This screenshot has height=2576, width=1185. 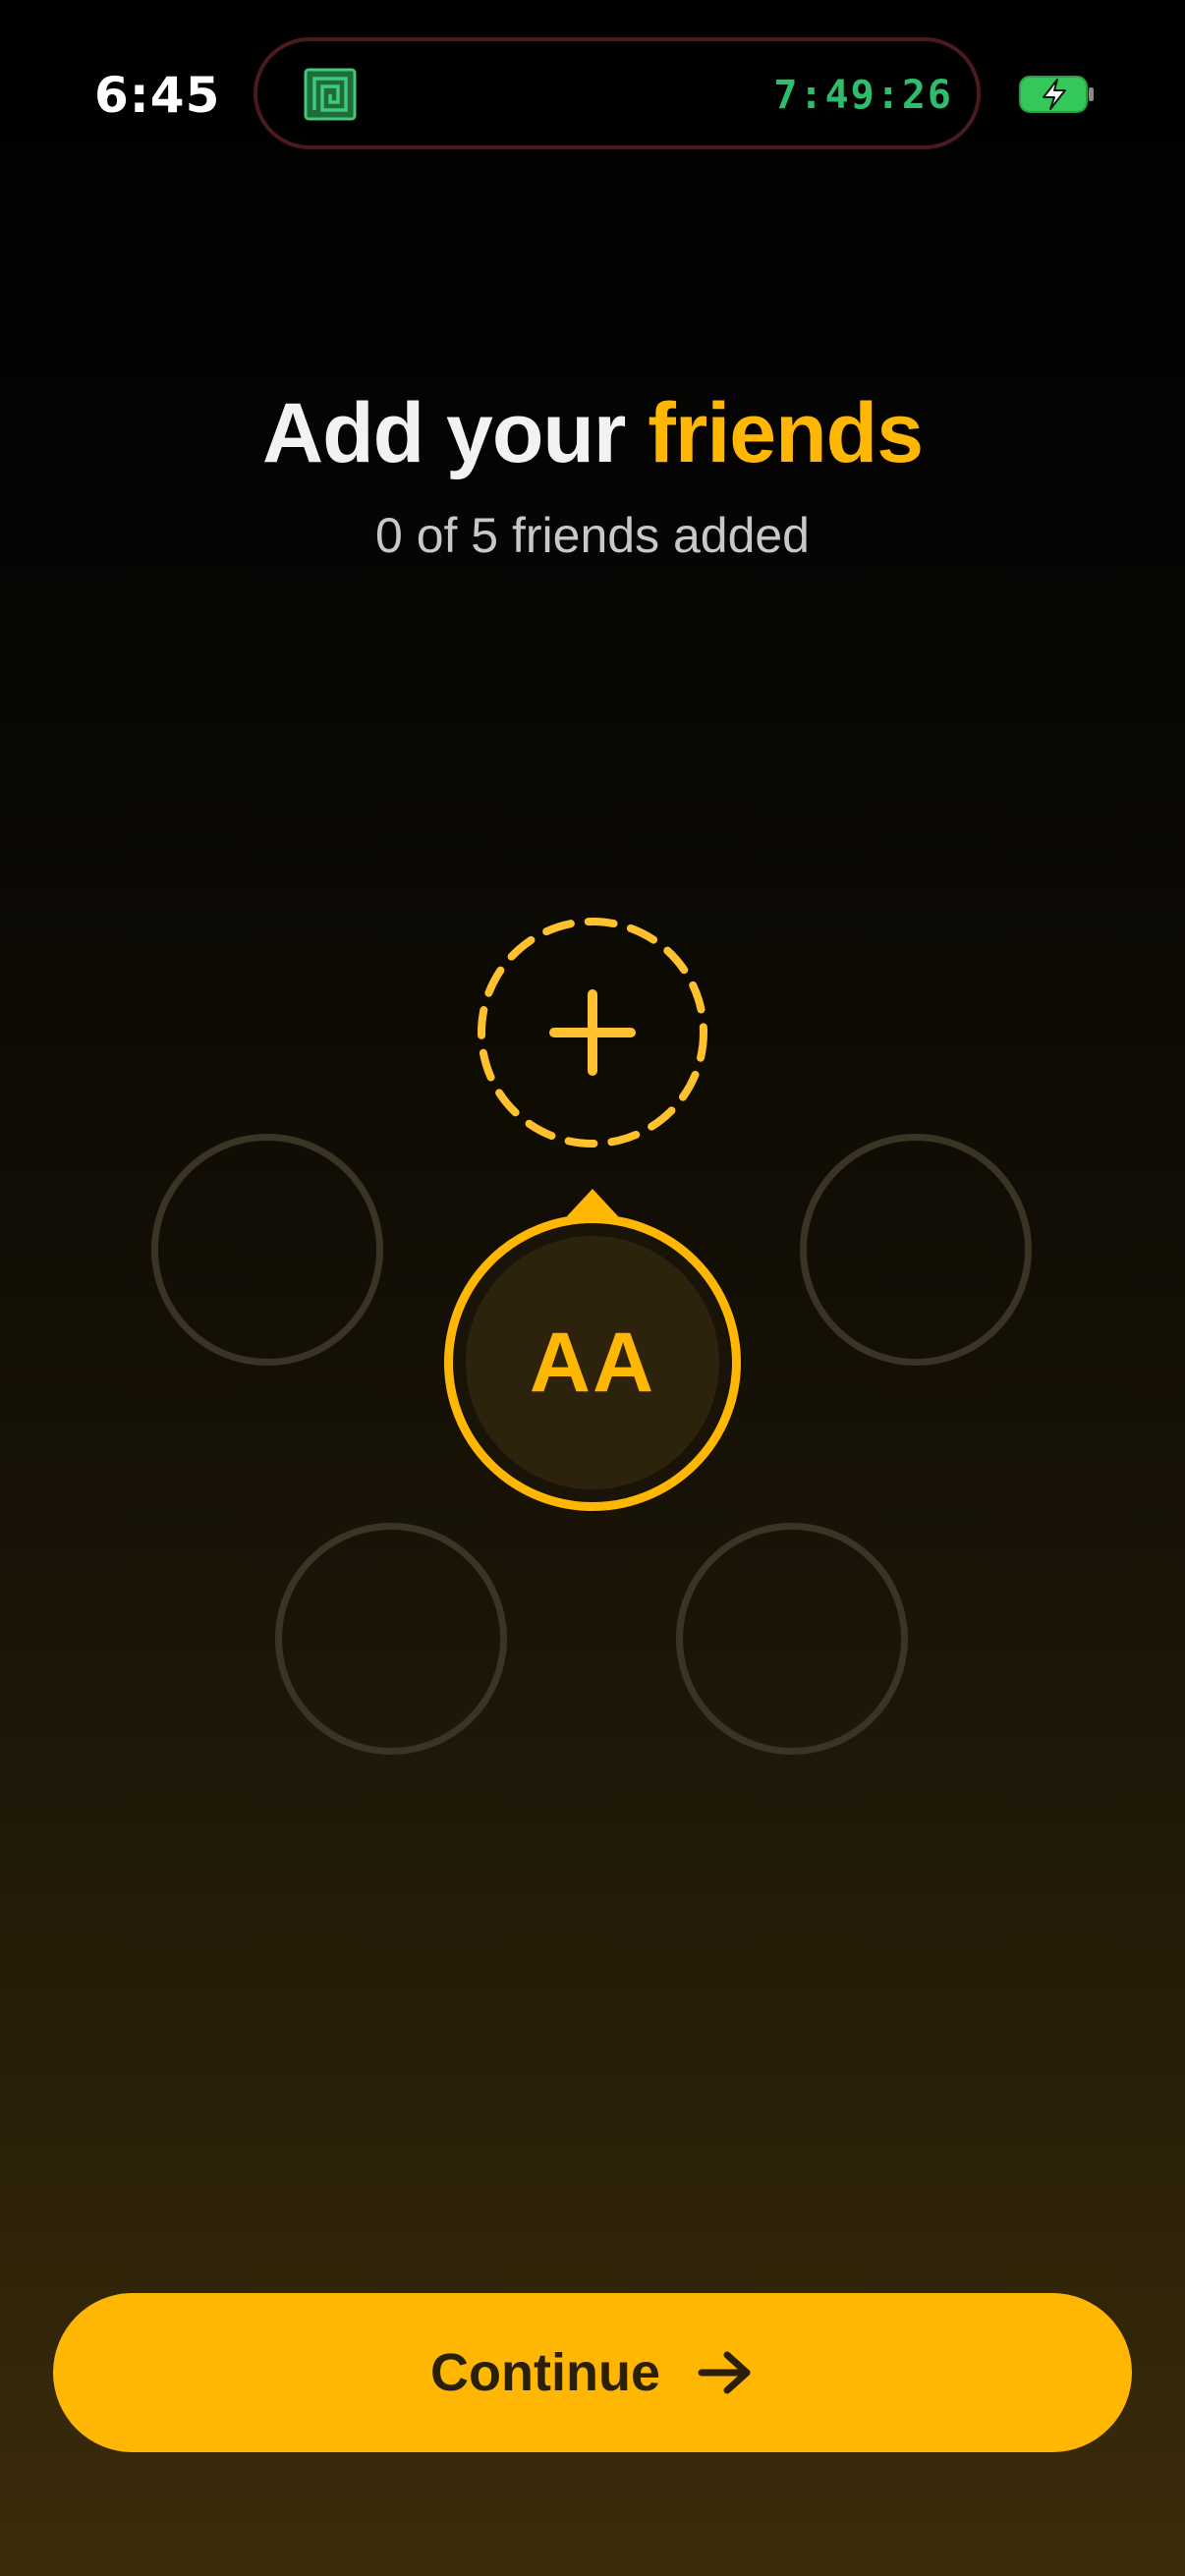 I want to click on add-friend-button, so click(x=592, y=1032).